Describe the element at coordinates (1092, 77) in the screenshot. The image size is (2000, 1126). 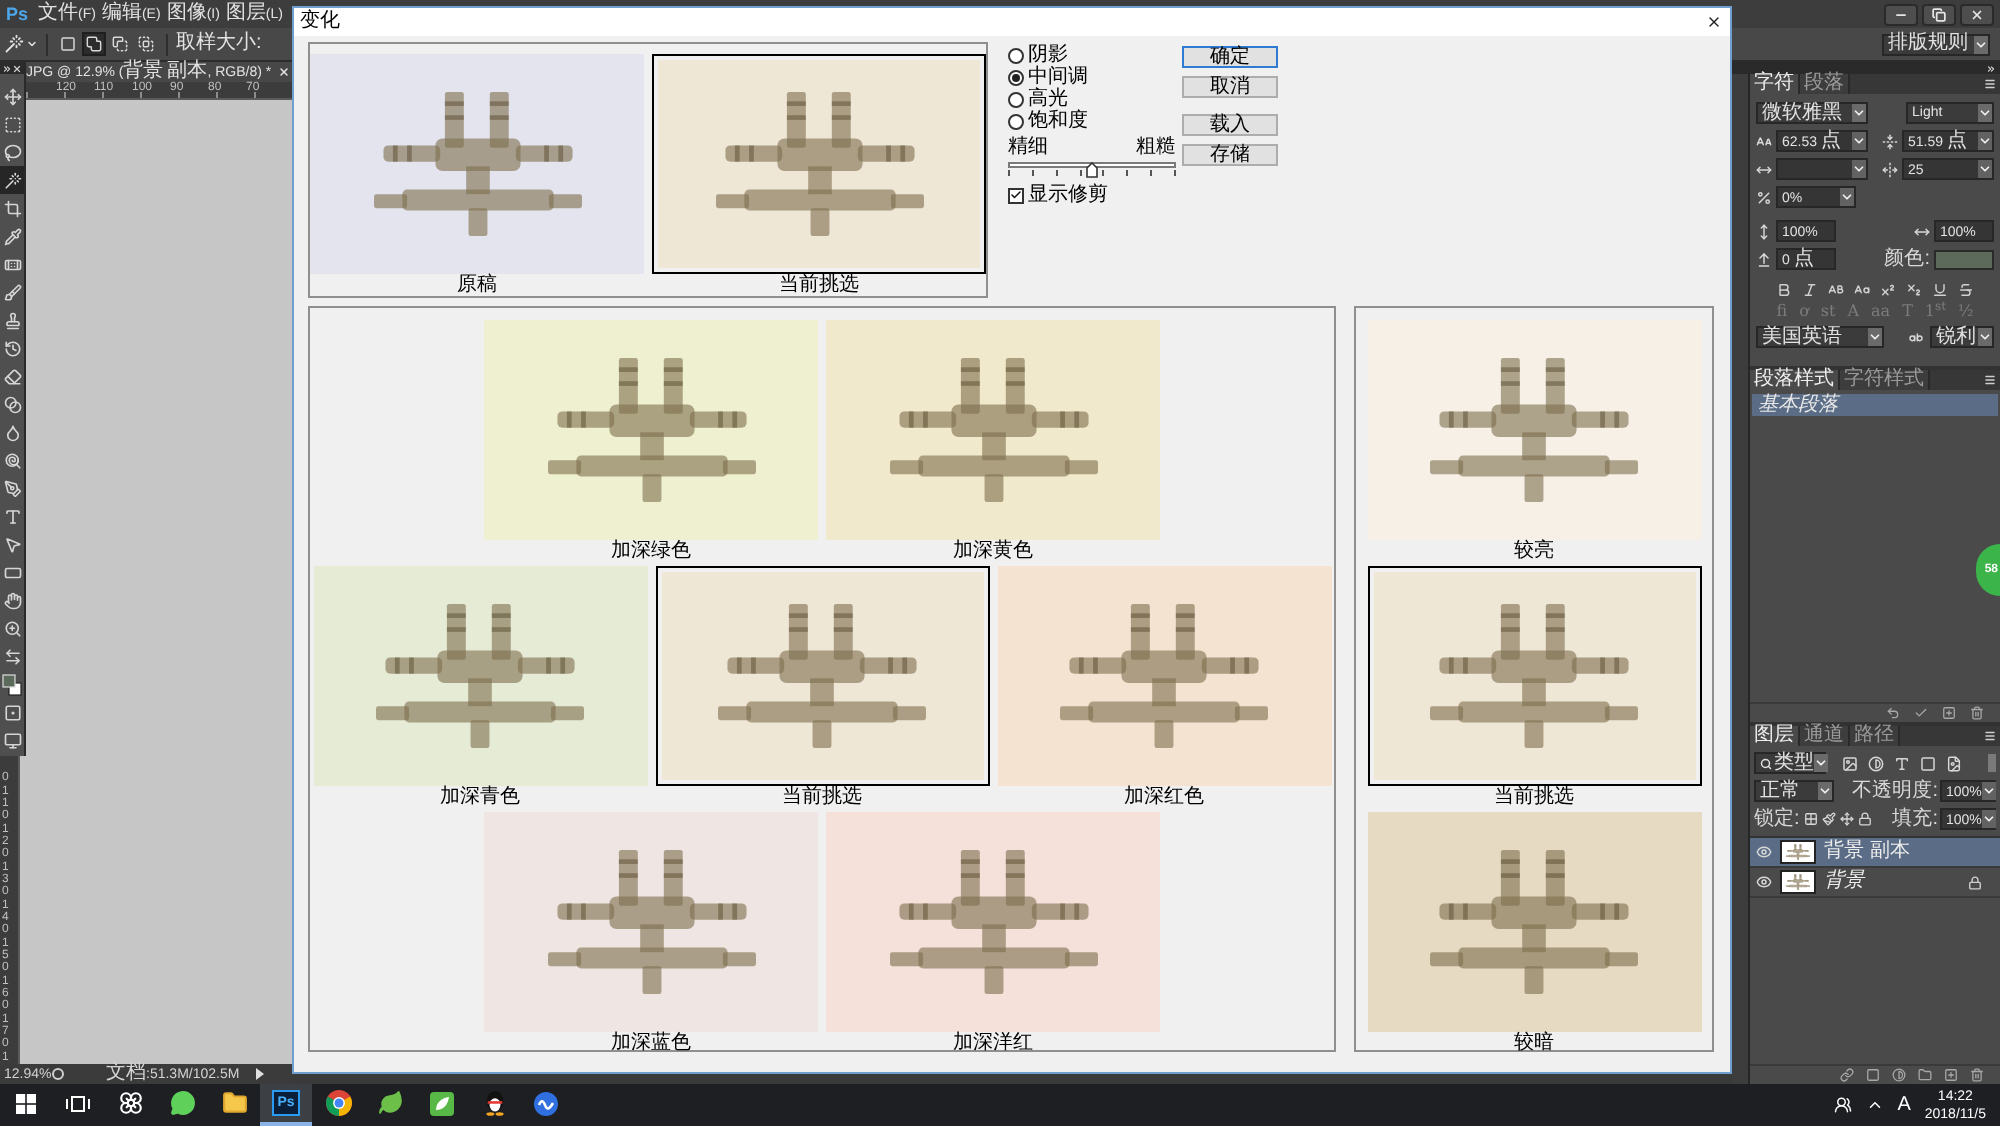
I see `radio-option: 中间调` at that location.